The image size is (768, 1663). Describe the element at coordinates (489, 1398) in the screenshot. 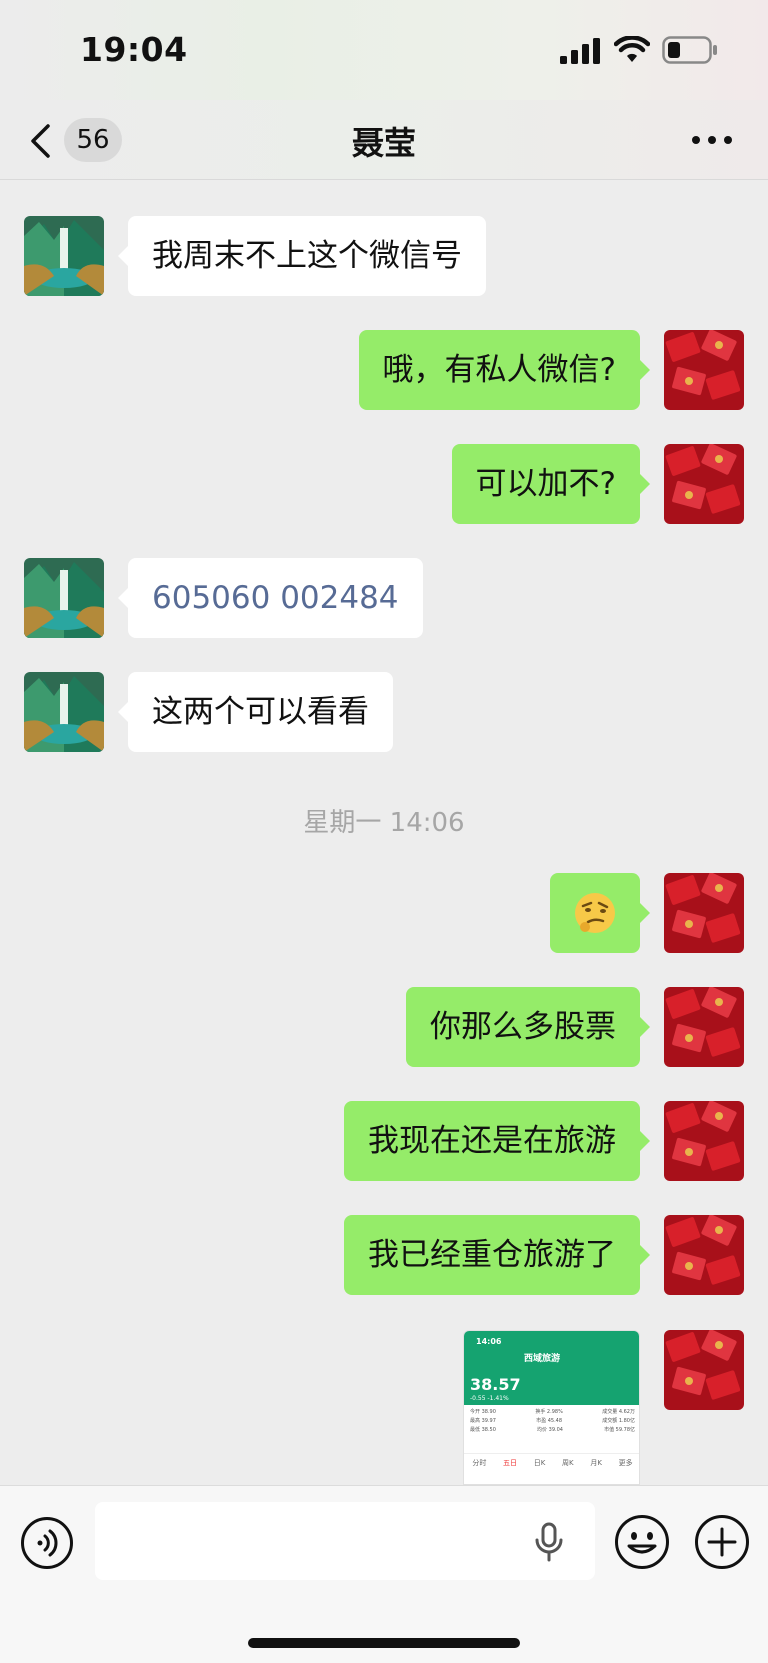

I see `screenshot-change: -0.55 -1.41%` at that location.